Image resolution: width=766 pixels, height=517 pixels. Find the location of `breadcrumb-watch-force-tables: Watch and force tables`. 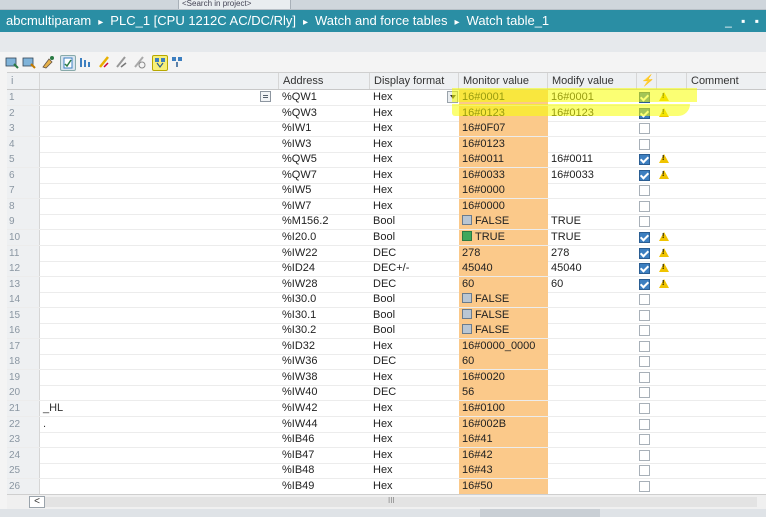

breadcrumb-watch-force-tables: Watch and force tables is located at coordinates (381, 20).